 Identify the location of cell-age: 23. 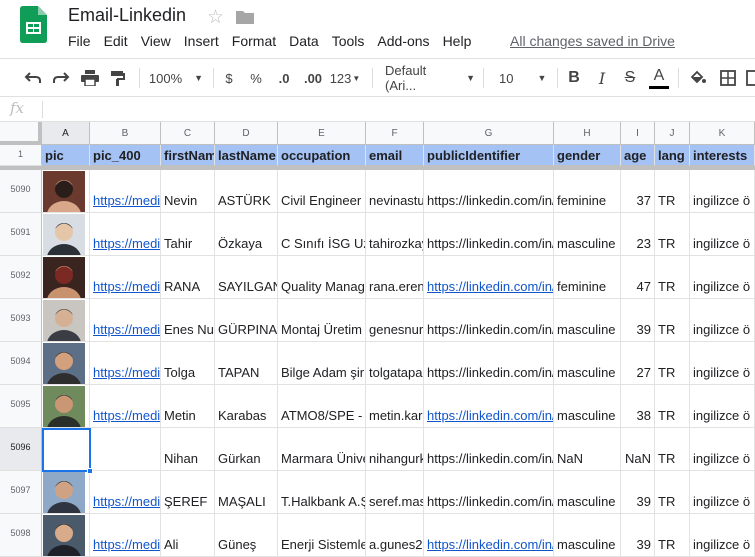
(638, 234).